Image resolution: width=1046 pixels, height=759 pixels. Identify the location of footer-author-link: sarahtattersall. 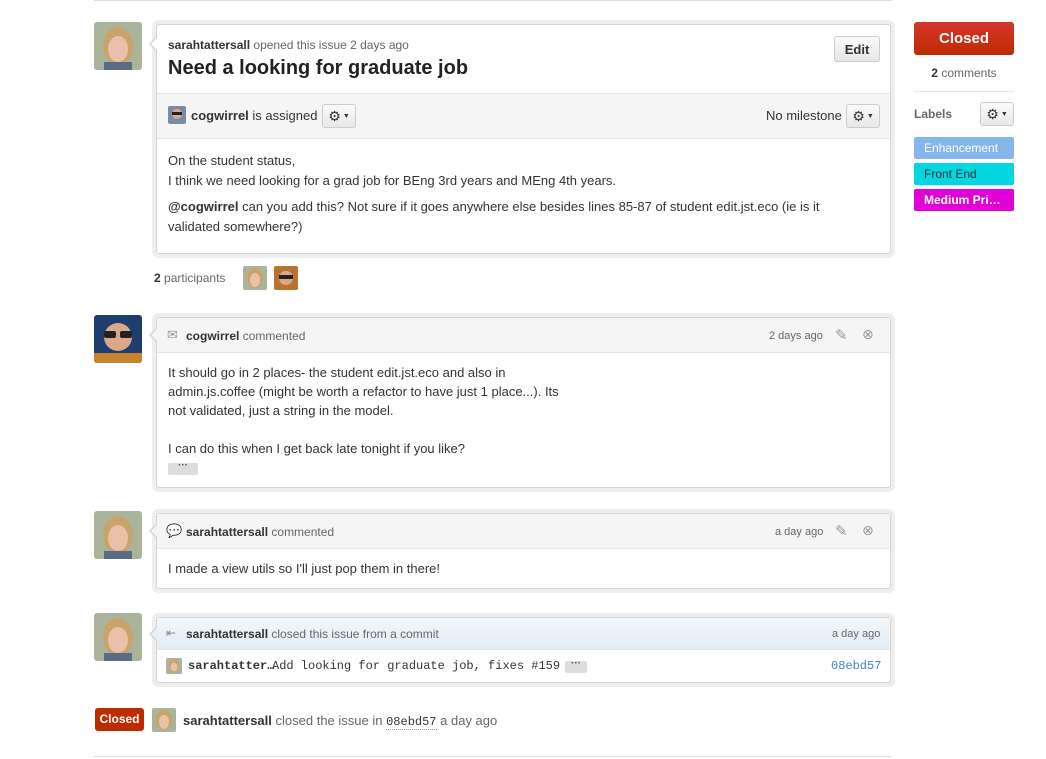
(227, 720).